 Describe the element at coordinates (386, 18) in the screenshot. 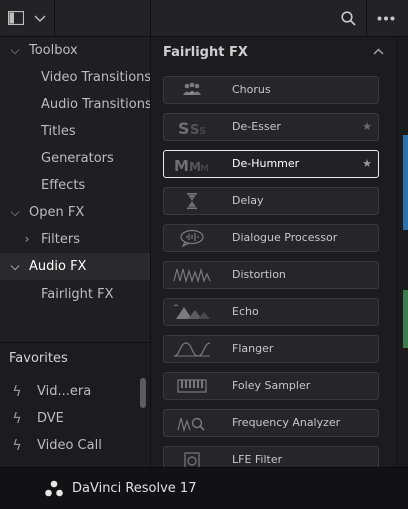

I see `ellipsis-icon` at that location.